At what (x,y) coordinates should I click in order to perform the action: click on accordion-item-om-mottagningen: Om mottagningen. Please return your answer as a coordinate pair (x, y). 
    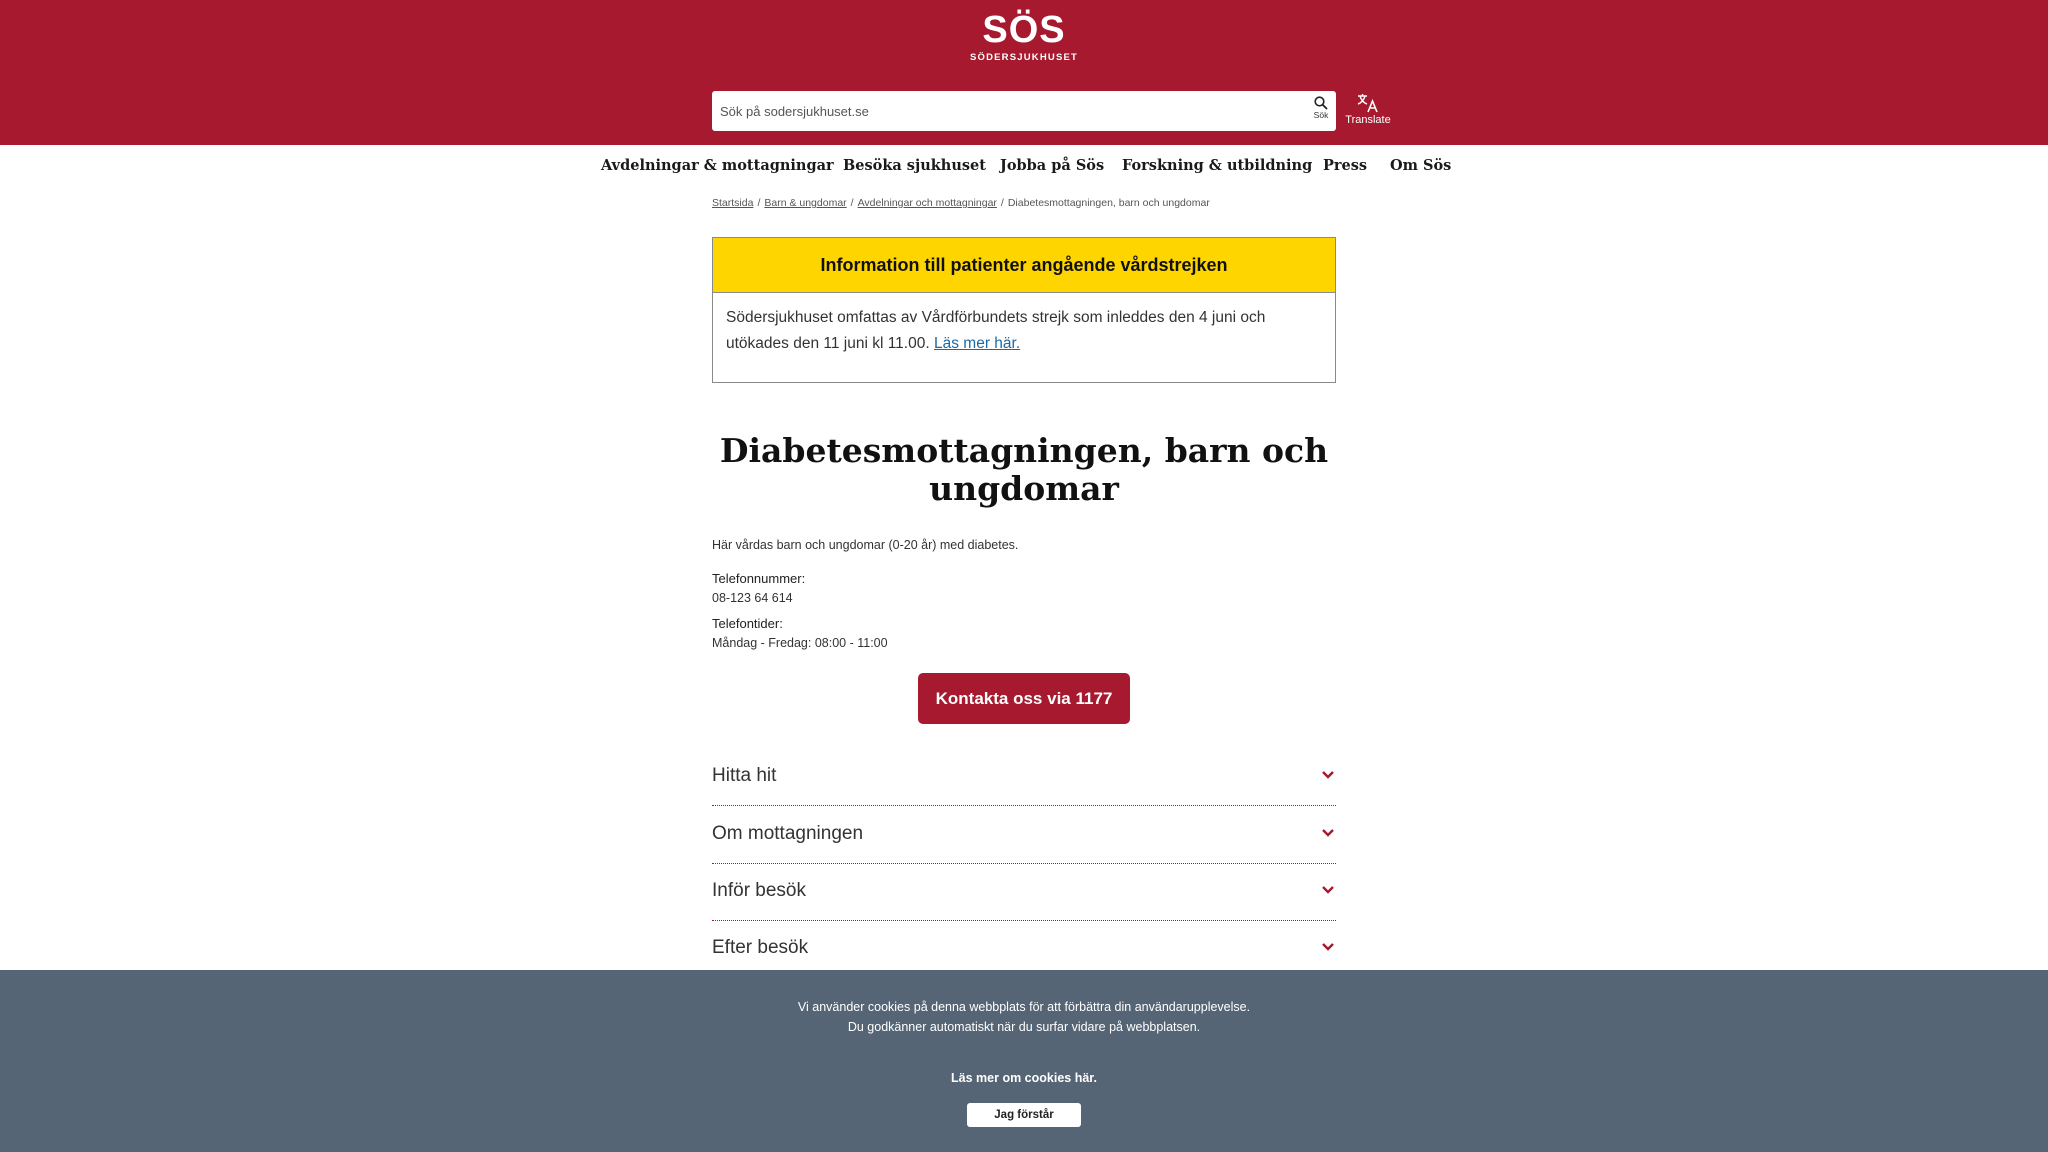
    Looking at the image, I should click on (1024, 835).